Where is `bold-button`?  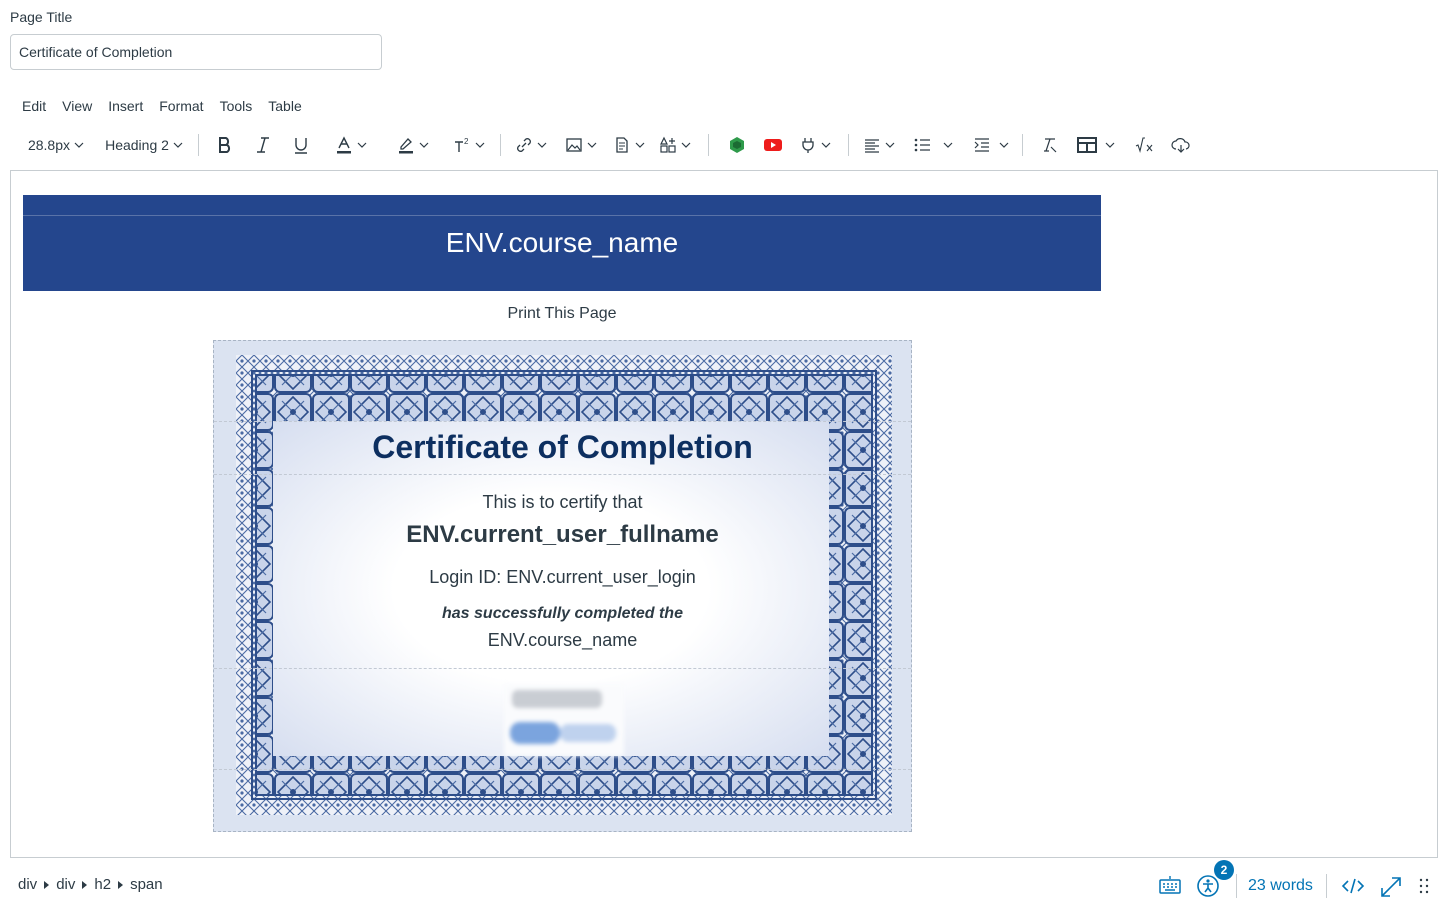 bold-button is located at coordinates (225, 145).